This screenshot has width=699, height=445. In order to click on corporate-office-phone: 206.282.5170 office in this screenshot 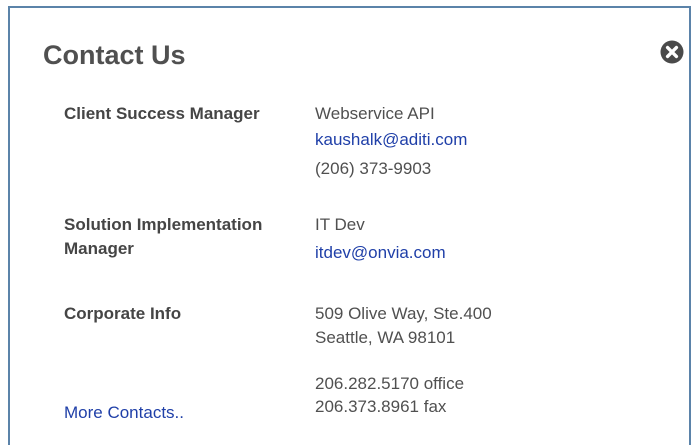, I will do `click(390, 383)`.